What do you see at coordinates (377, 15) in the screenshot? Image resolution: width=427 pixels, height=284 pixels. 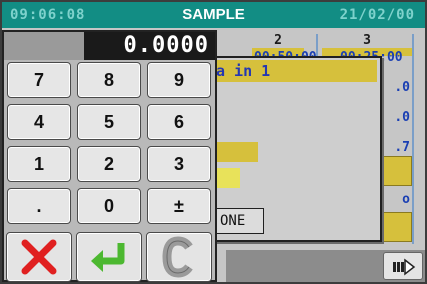 I see `header-date: 21/02/00` at bounding box center [377, 15].